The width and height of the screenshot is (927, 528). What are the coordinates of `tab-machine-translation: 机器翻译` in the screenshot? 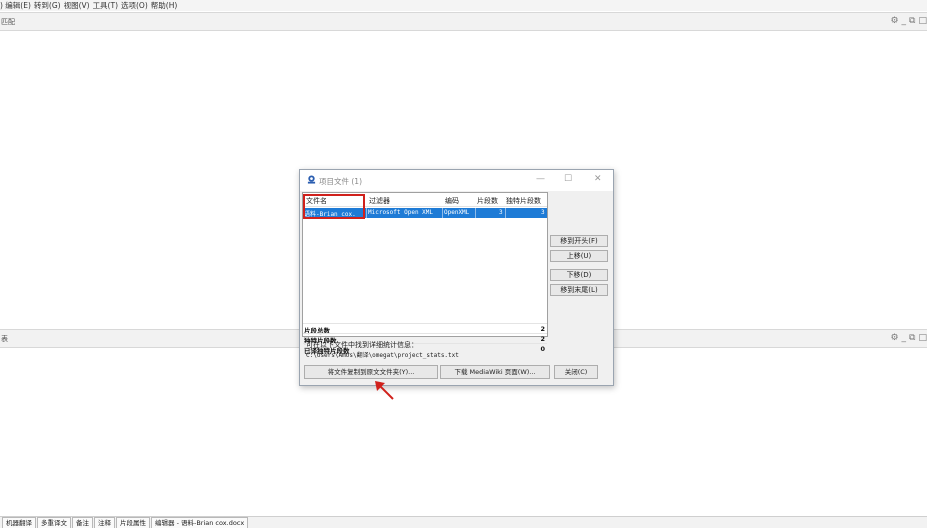 It's located at (19, 522).